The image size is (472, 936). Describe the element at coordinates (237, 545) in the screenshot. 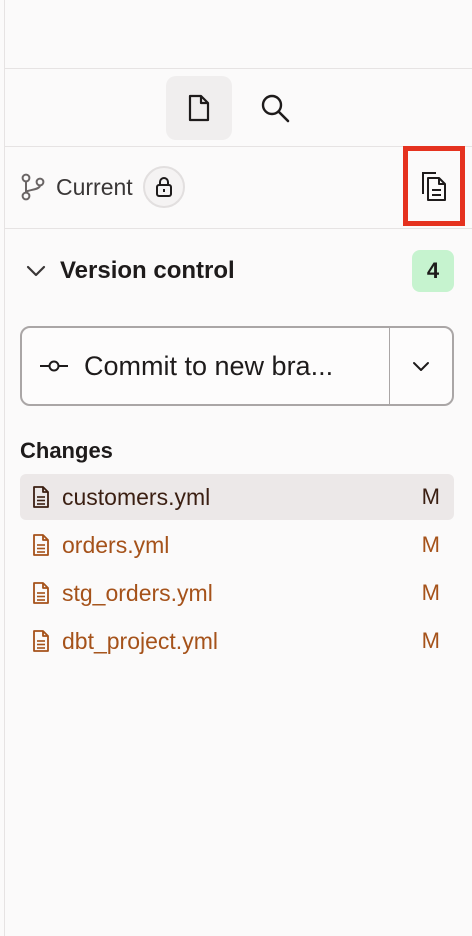

I see `changed-file-row: orders.yml M` at that location.